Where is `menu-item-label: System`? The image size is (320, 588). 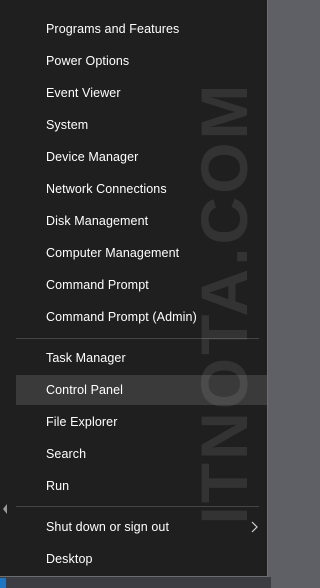 menu-item-label: System is located at coordinates (67, 125).